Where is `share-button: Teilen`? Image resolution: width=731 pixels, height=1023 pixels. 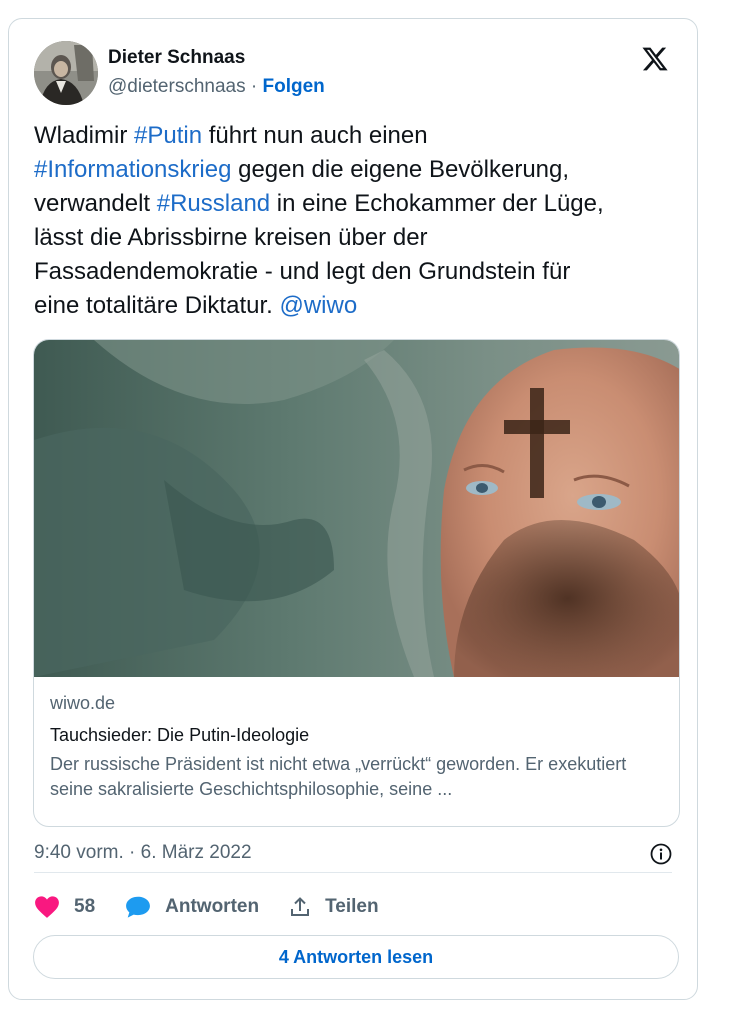
share-button: Teilen is located at coordinates (334, 907).